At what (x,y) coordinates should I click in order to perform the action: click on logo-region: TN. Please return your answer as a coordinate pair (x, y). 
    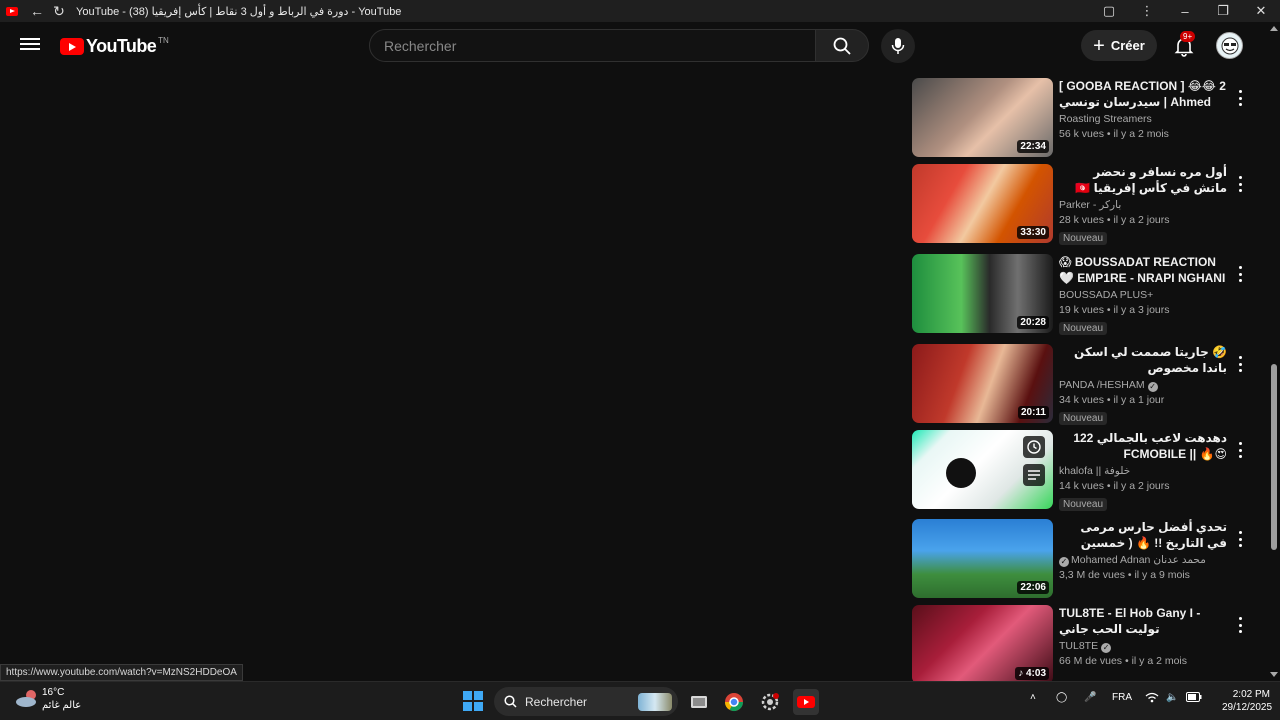
    Looking at the image, I should click on (163, 40).